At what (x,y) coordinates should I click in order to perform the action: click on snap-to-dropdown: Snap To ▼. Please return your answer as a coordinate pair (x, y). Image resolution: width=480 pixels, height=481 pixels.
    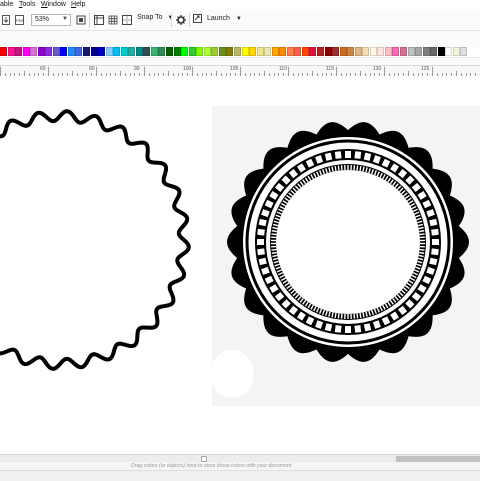
    Looking at the image, I should click on (155, 20).